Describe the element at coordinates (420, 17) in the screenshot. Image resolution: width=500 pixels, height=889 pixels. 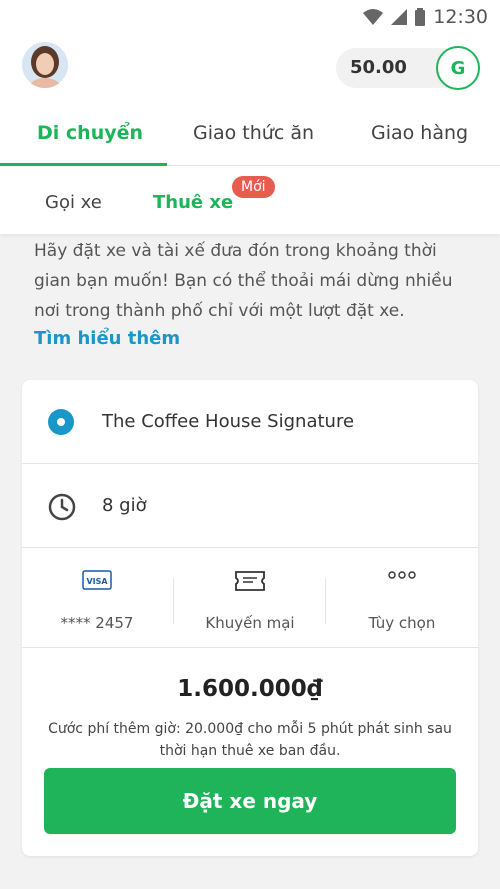
I see `battery-icon` at that location.